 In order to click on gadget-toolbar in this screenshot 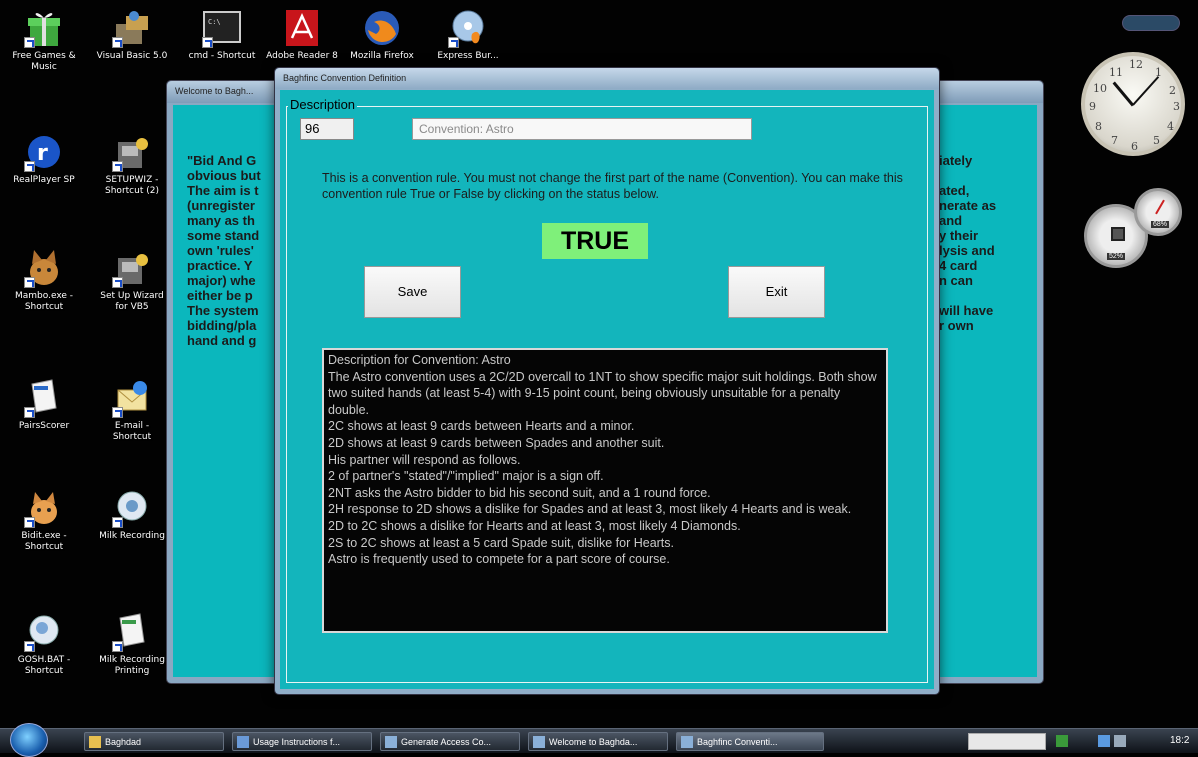, I will do `click(1151, 23)`.